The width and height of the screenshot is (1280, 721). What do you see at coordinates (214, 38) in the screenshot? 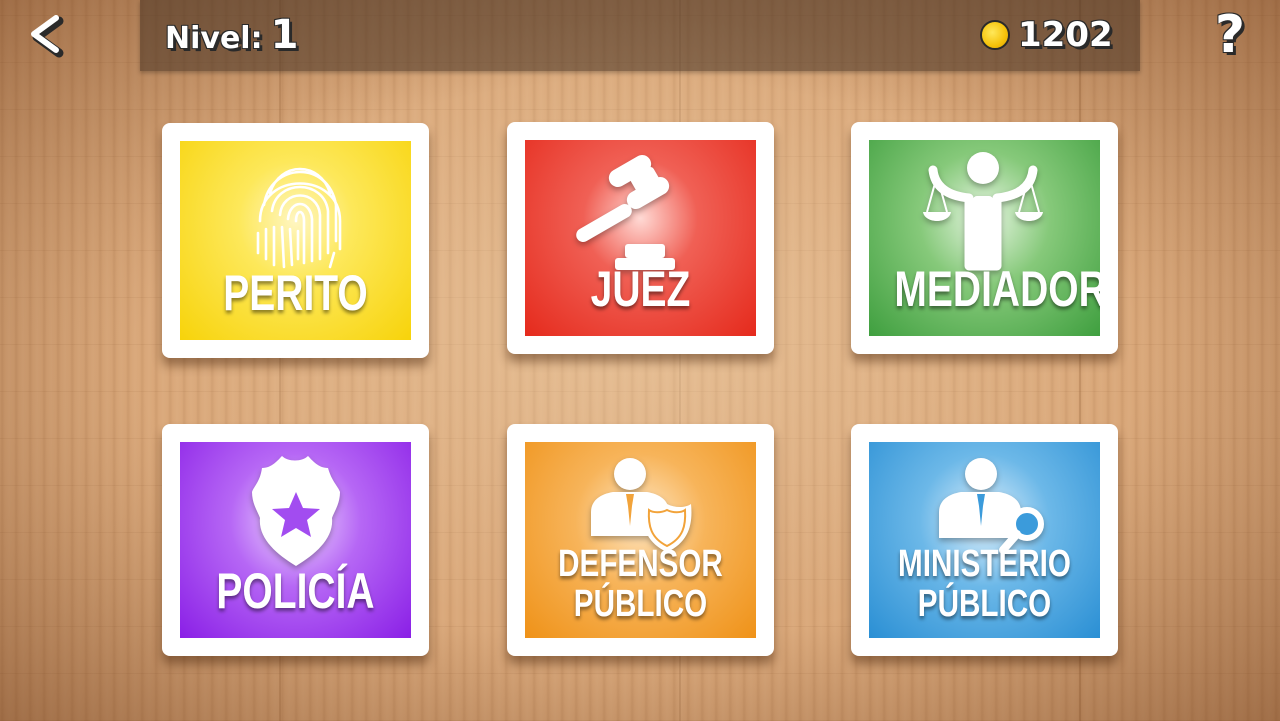
I see `level-label: Nivel:` at bounding box center [214, 38].